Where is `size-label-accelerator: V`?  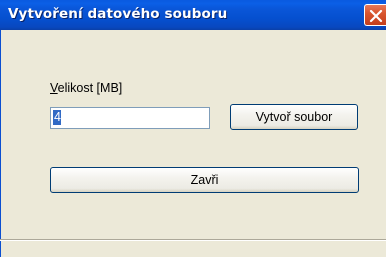
size-label-accelerator: V is located at coordinates (54, 88).